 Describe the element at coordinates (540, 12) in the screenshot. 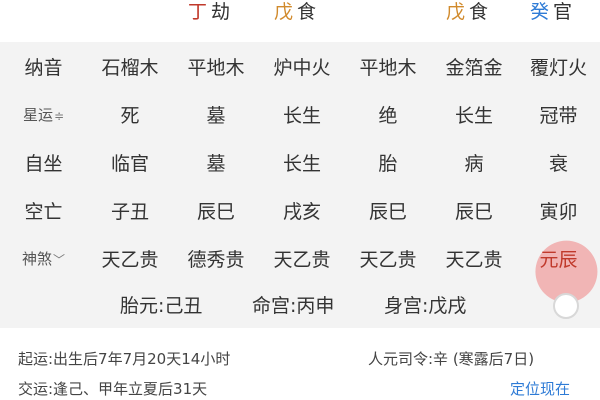

I see `stem-char: 癸` at that location.